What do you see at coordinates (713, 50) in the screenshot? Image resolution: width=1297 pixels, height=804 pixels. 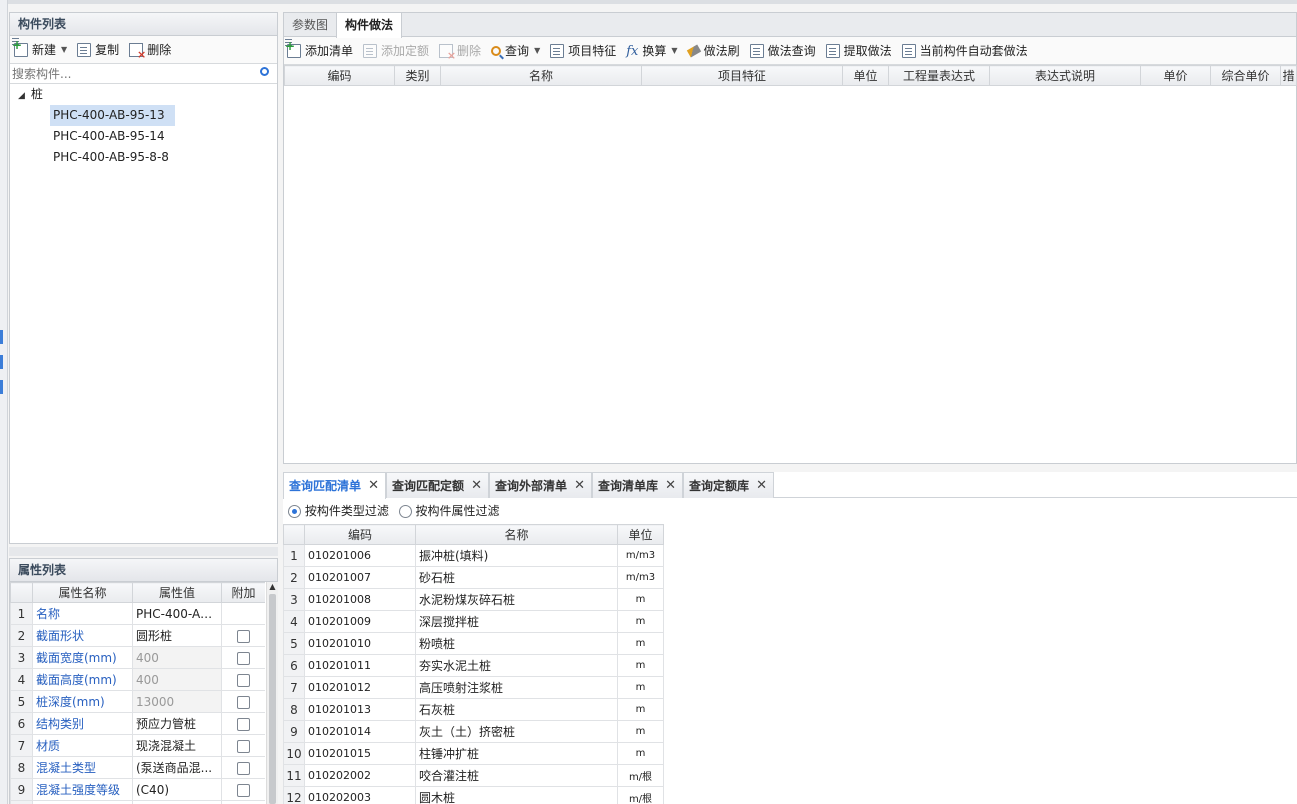 I see `method-brush-button: 做法刷` at bounding box center [713, 50].